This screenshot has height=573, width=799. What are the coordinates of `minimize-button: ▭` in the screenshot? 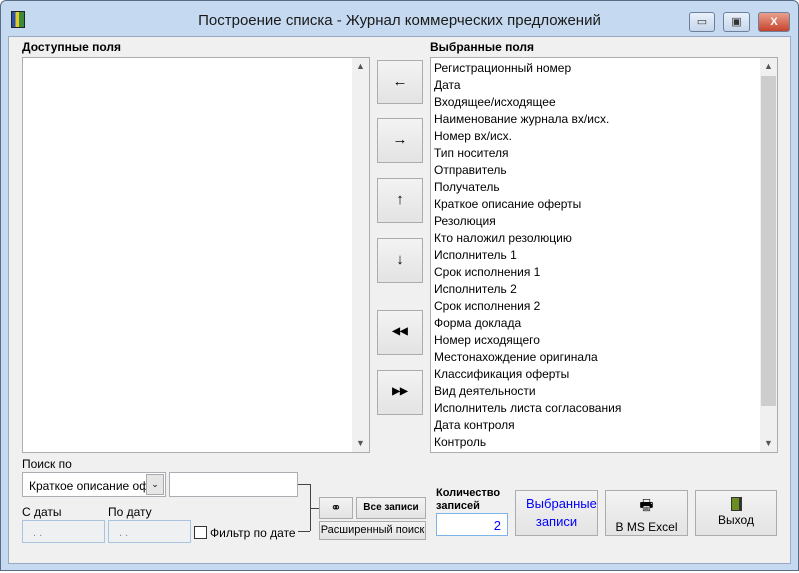 It's located at (702, 22).